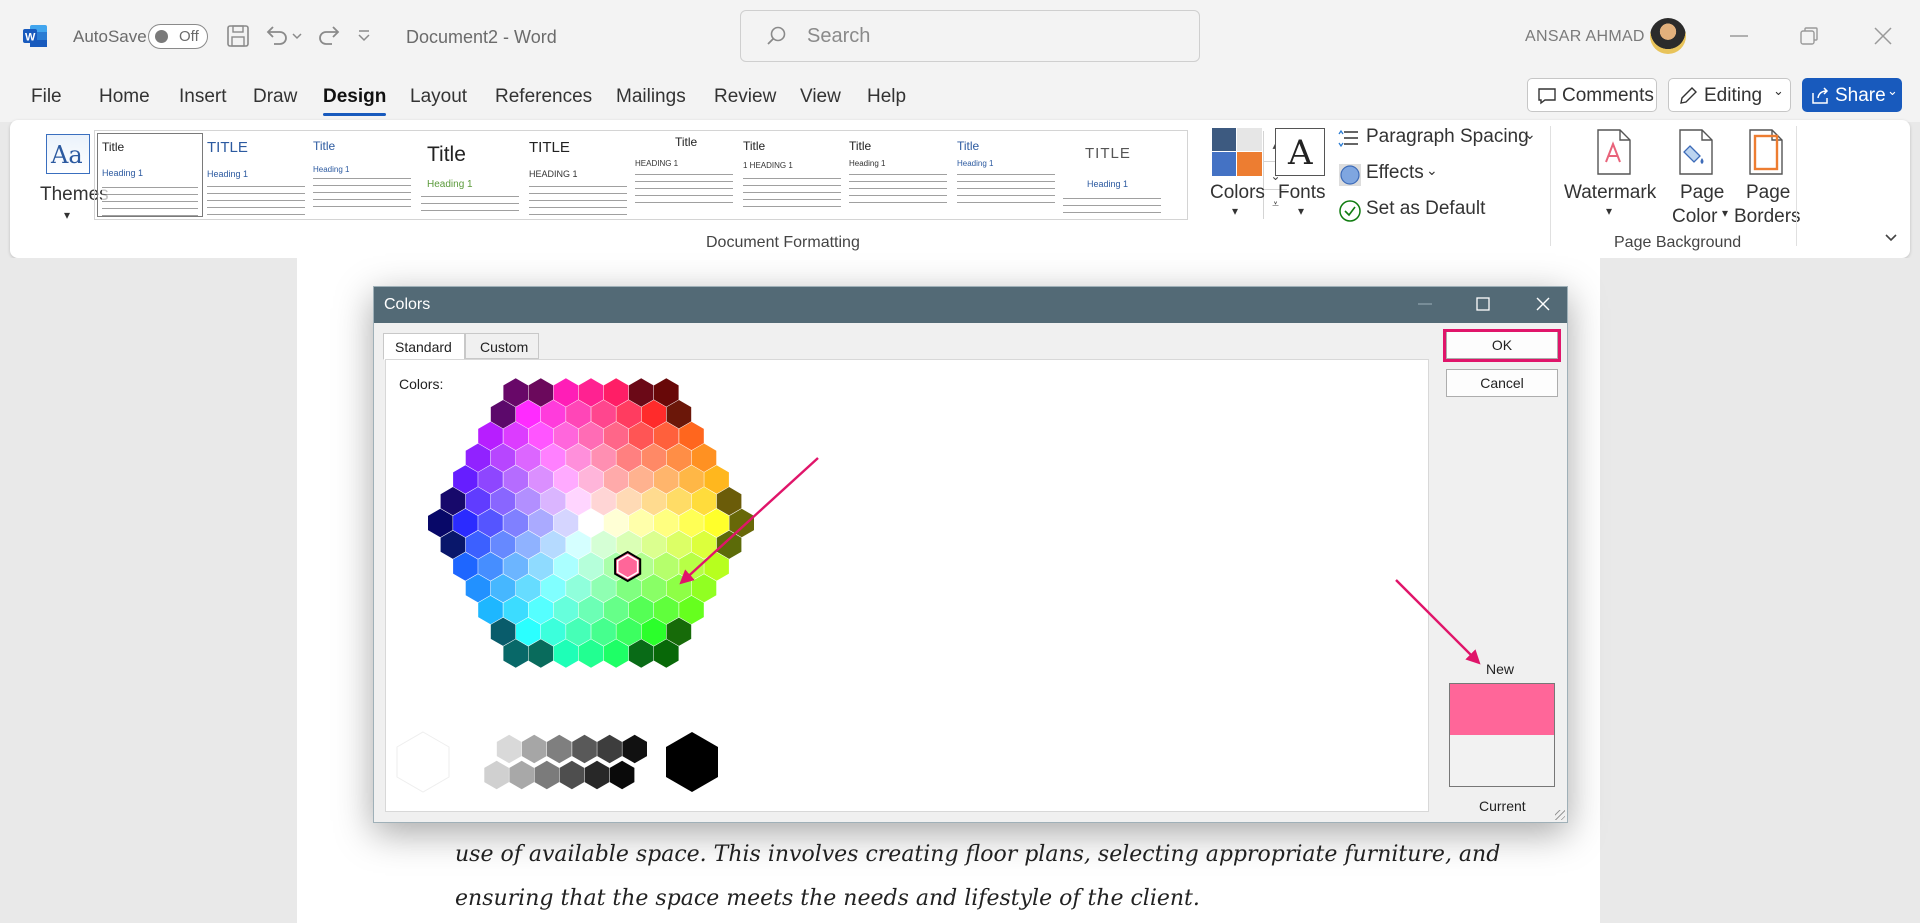 Image resolution: width=1920 pixels, height=923 pixels. Describe the element at coordinates (423, 762) in the screenshot. I see `white-swatch` at that location.